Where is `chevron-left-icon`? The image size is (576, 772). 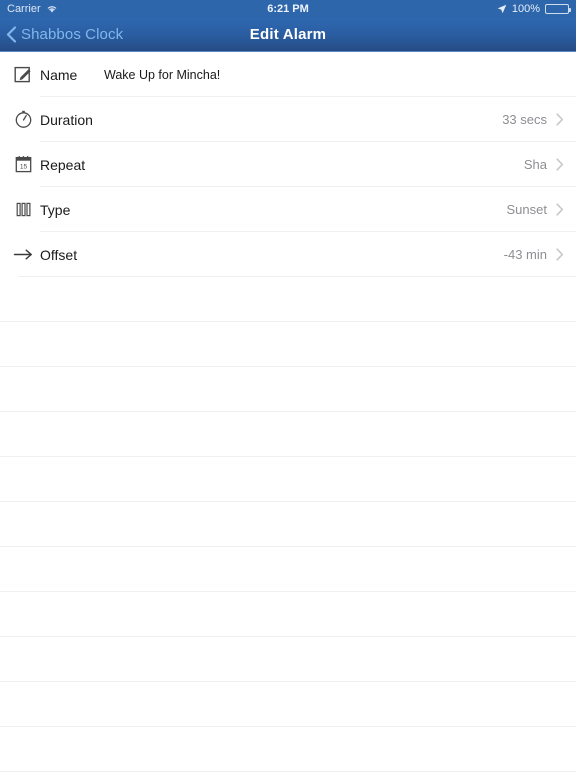 chevron-left-icon is located at coordinates (11, 34).